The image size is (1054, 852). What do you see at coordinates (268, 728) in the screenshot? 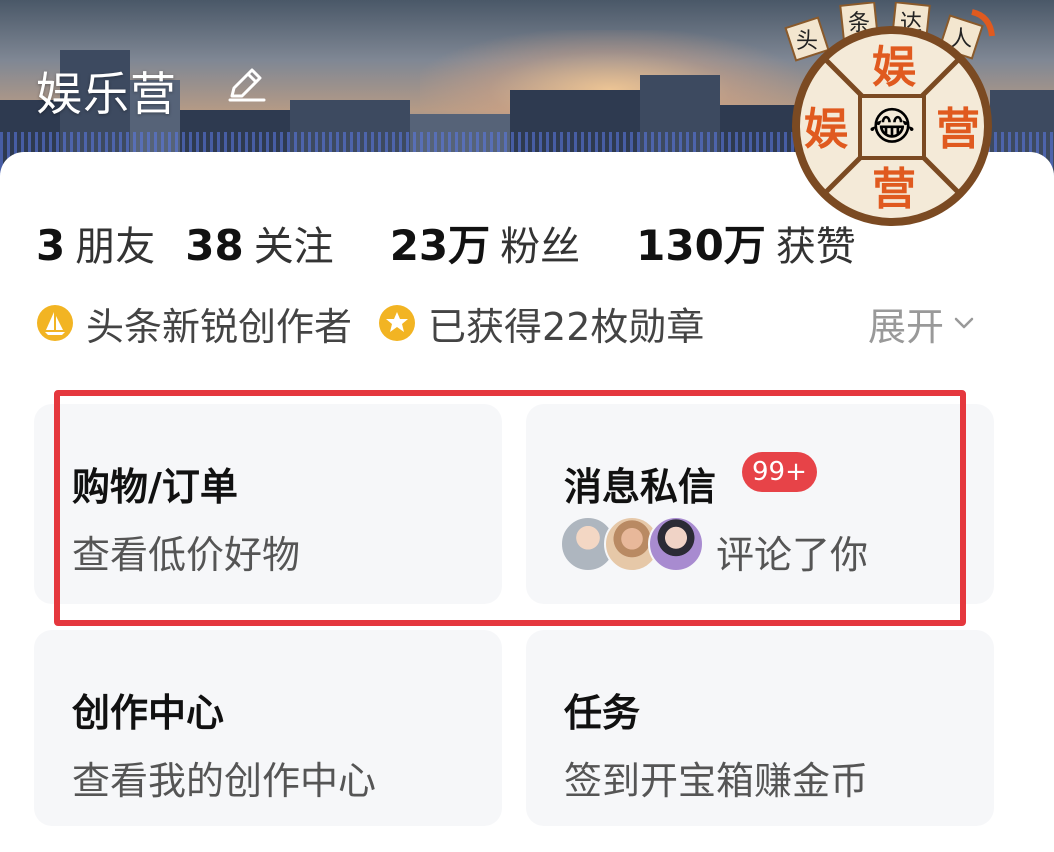
I see `creation-center-tile: 创作中心 查看我的创作中心` at bounding box center [268, 728].